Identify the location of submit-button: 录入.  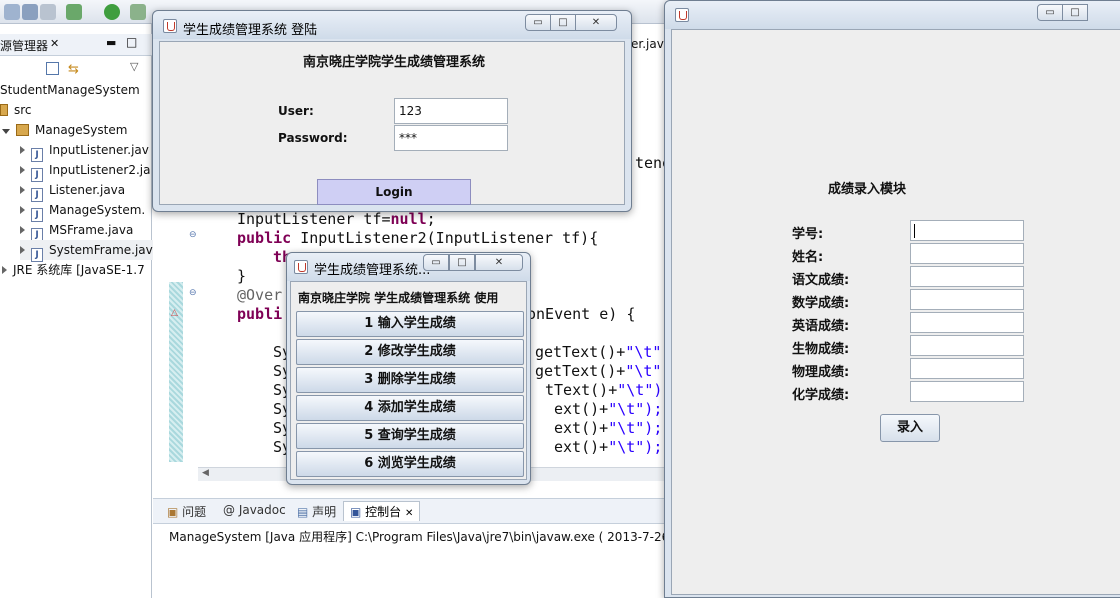
(910, 428).